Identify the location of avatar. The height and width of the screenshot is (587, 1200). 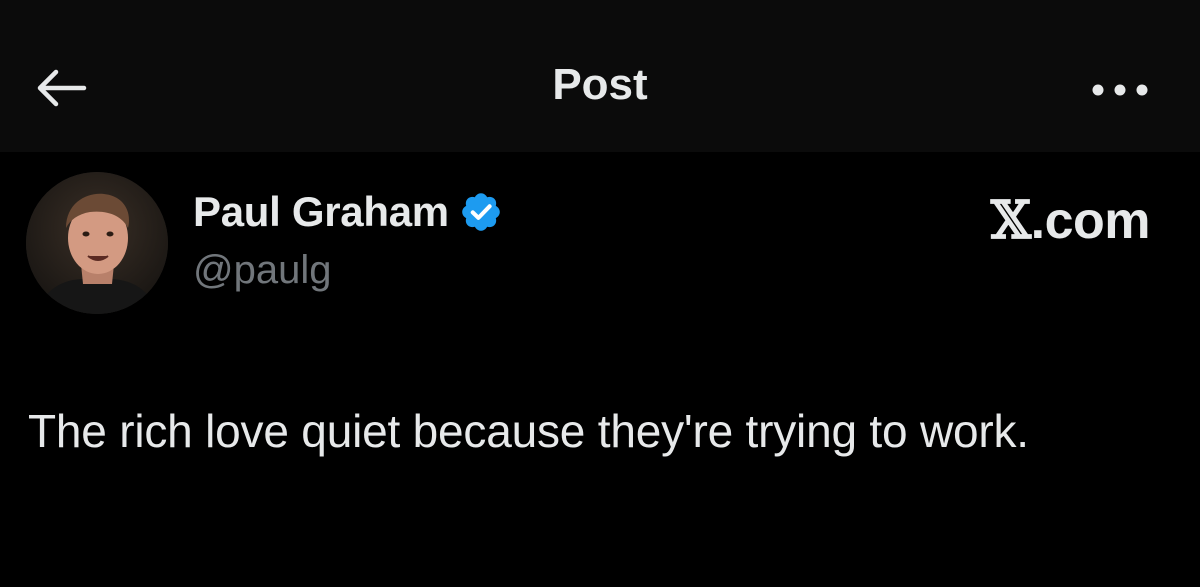
(97, 243).